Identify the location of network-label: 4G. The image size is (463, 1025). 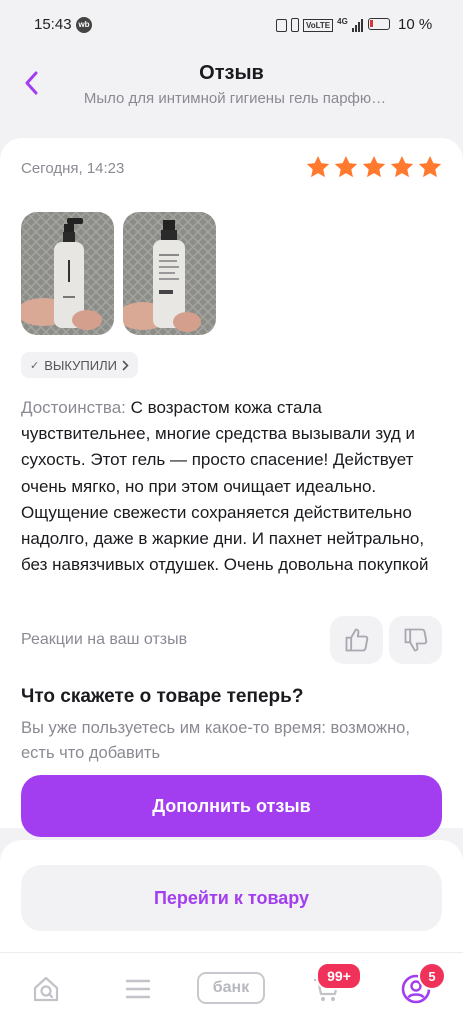
(342, 21).